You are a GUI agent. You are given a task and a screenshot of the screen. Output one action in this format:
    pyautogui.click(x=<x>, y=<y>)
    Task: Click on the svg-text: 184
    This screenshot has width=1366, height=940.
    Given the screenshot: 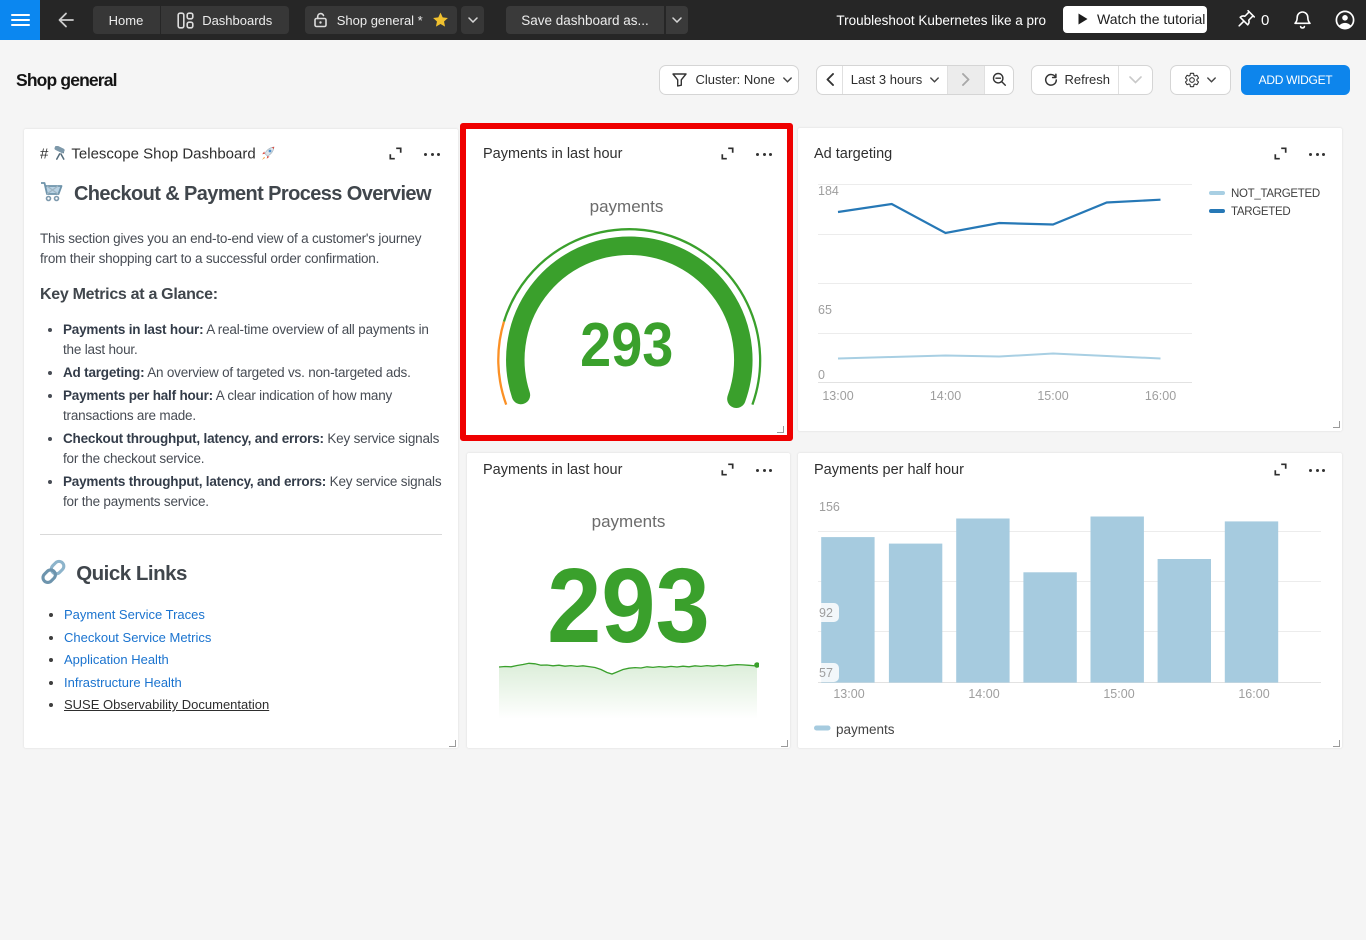 What is the action you would take?
    pyautogui.click(x=828, y=191)
    